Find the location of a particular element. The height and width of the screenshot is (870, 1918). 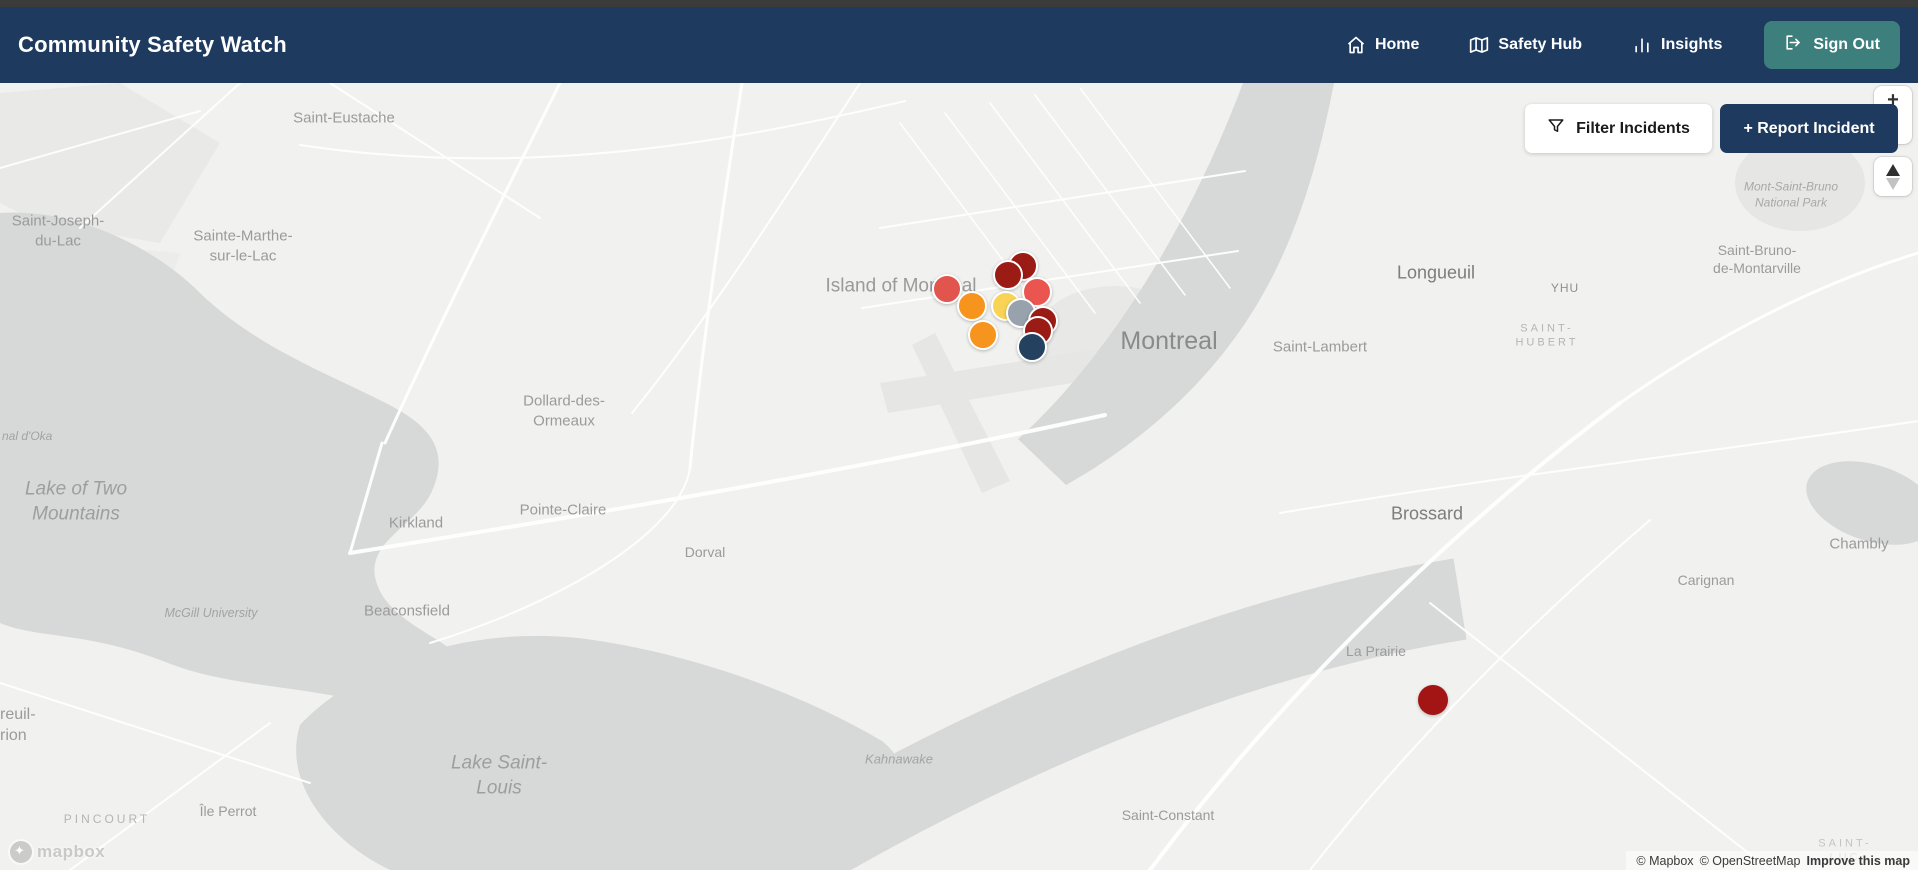

app-title: Community Safety Watch is located at coordinates (152, 44).